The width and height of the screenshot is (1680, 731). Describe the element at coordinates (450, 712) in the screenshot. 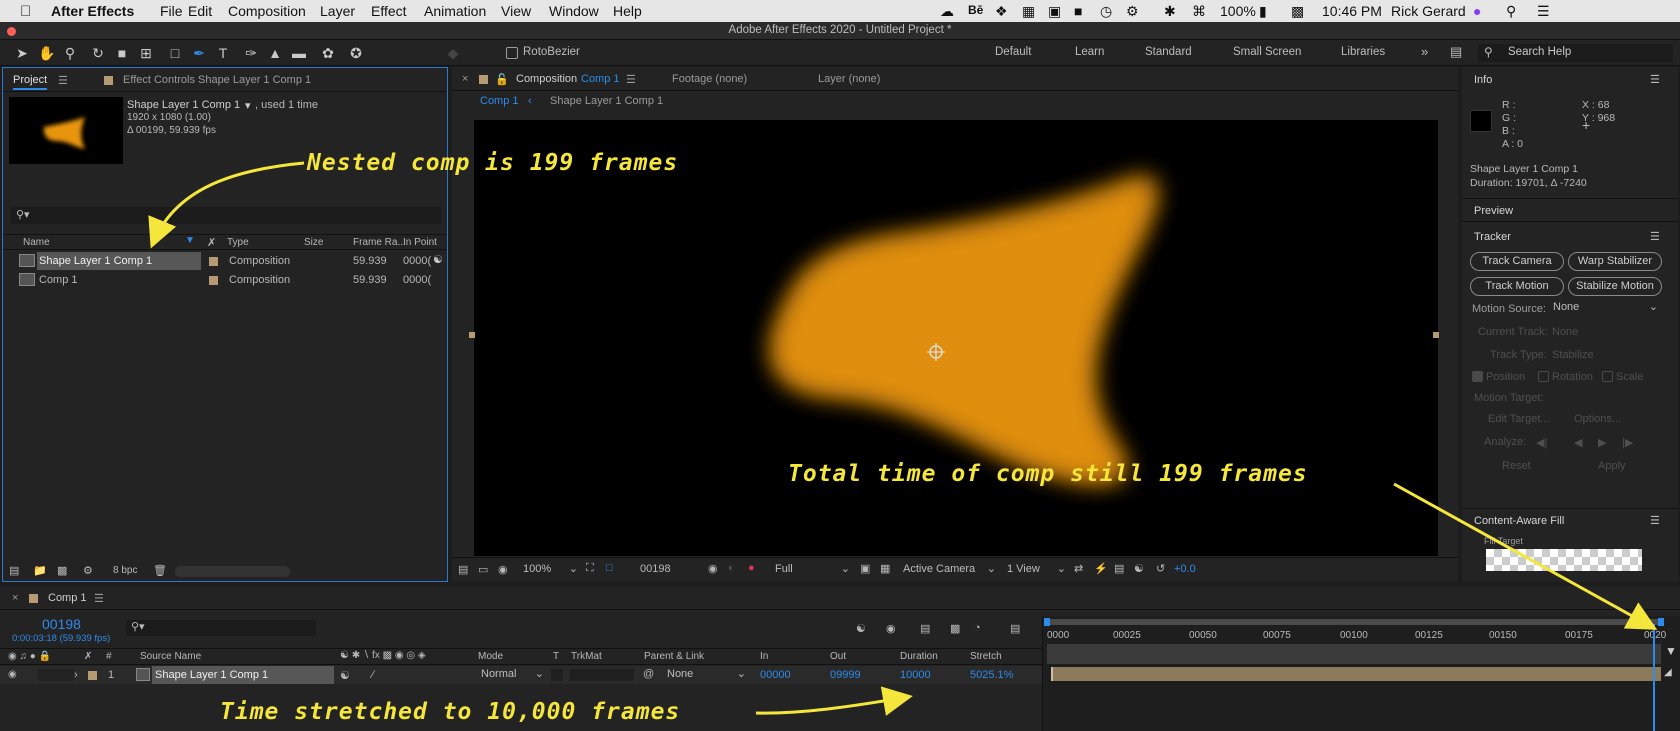

I see `annotation-stretched: Time stretched to 10,000 frames` at that location.